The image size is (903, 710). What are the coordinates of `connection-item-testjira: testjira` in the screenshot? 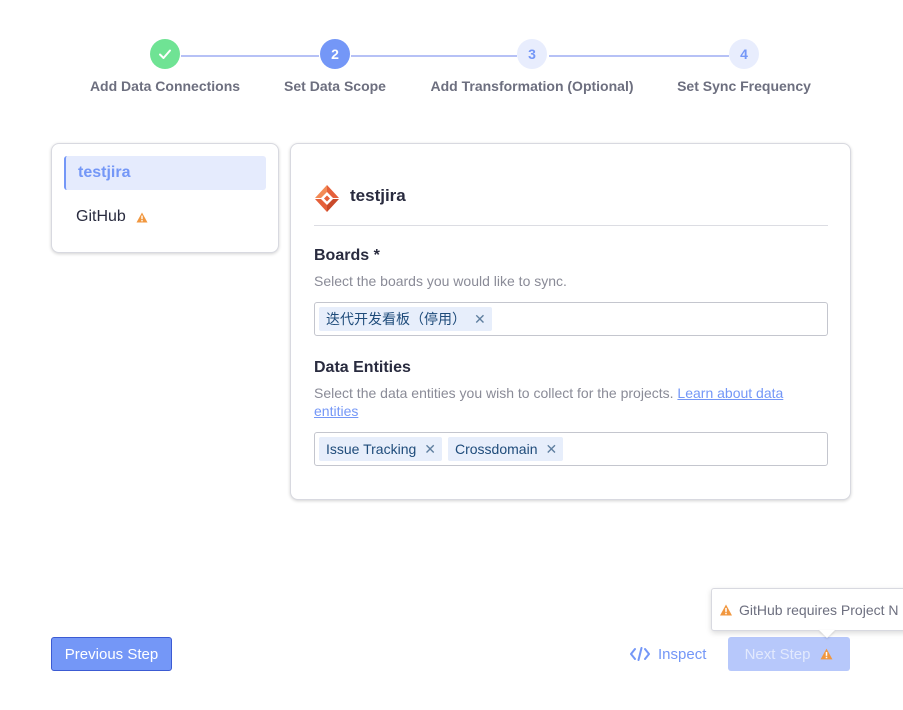 It's located at (165, 173).